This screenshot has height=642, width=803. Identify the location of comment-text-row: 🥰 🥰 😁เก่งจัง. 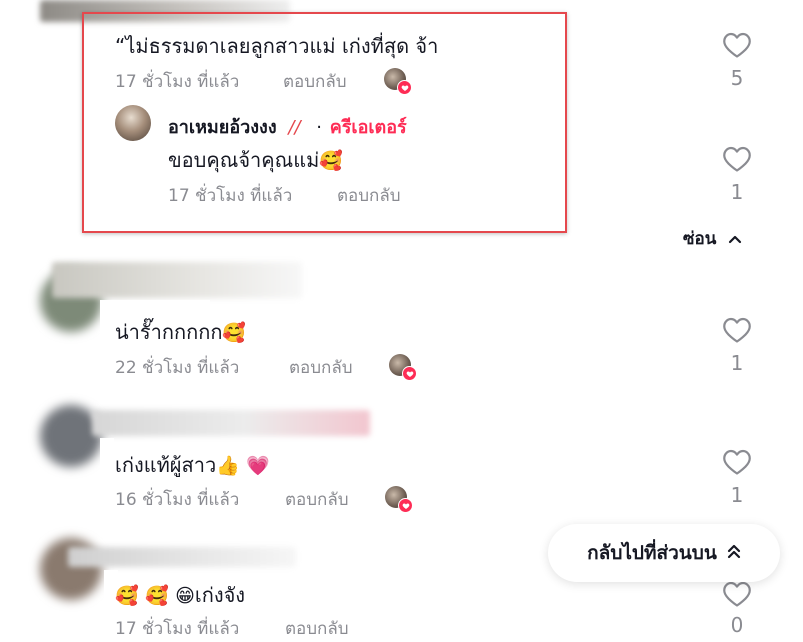
(180, 595).